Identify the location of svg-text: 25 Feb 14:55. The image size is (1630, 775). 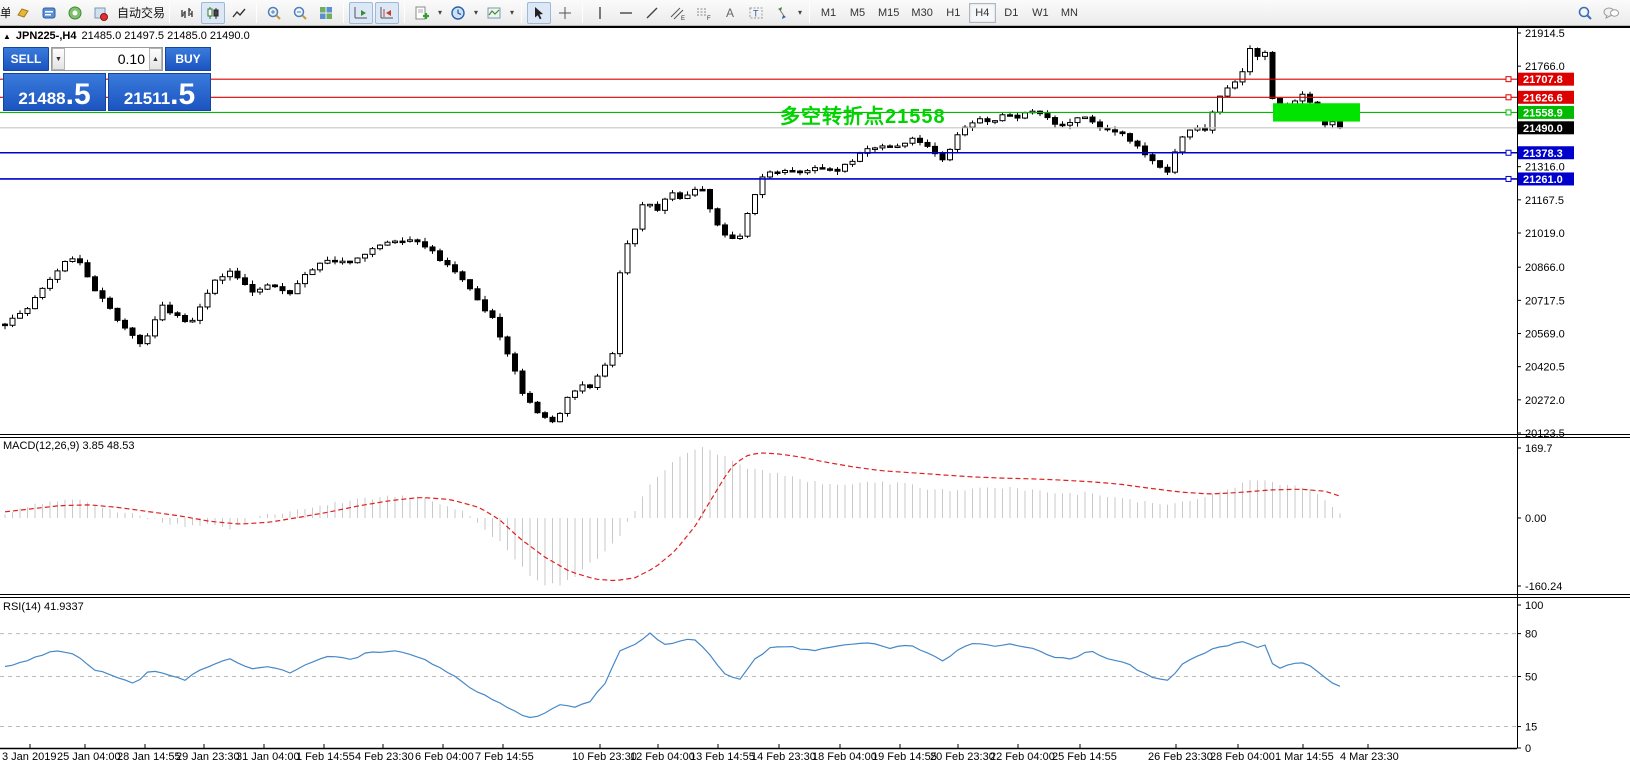
(1084, 757).